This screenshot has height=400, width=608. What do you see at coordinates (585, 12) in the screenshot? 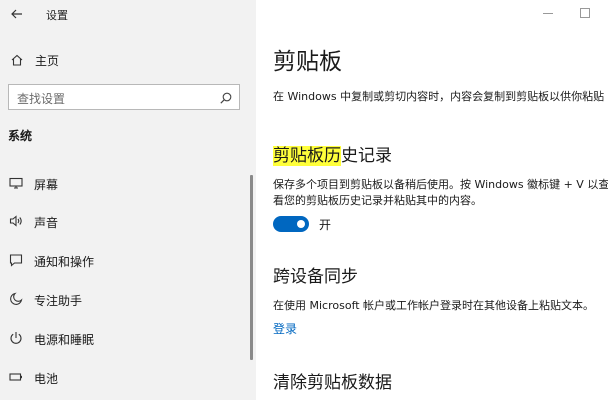
I see `maximize-icon` at bounding box center [585, 12].